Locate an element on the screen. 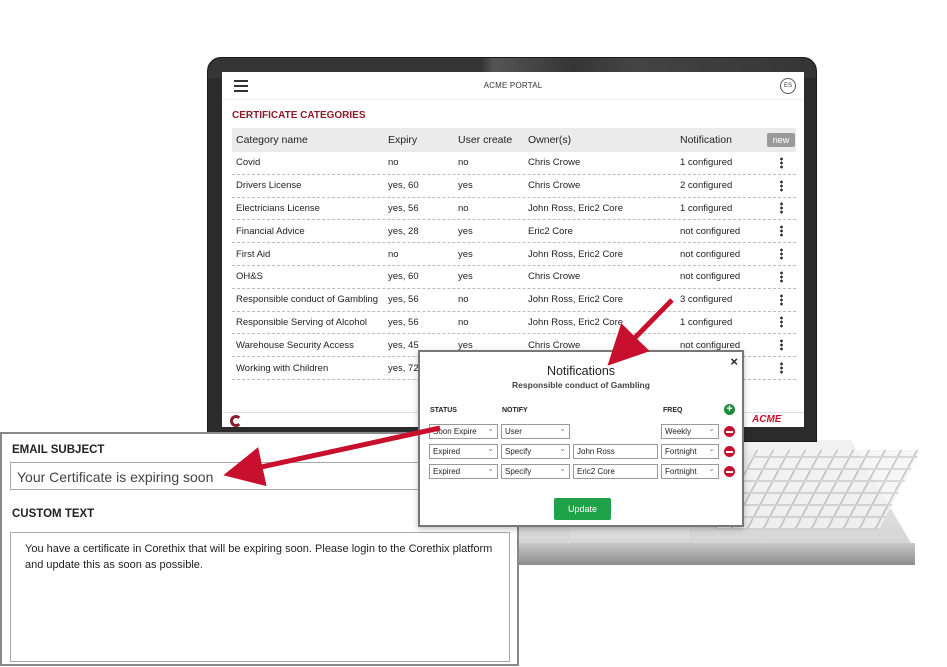 Image resolution: width=947 pixels, height=667 pixels. header-notify: NOTIFY is located at coordinates (515, 410).